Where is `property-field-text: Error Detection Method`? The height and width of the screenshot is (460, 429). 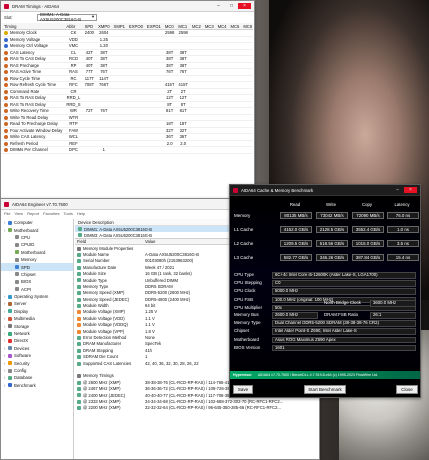 property-field-text: Error Detection Method is located at coordinates (105, 338).